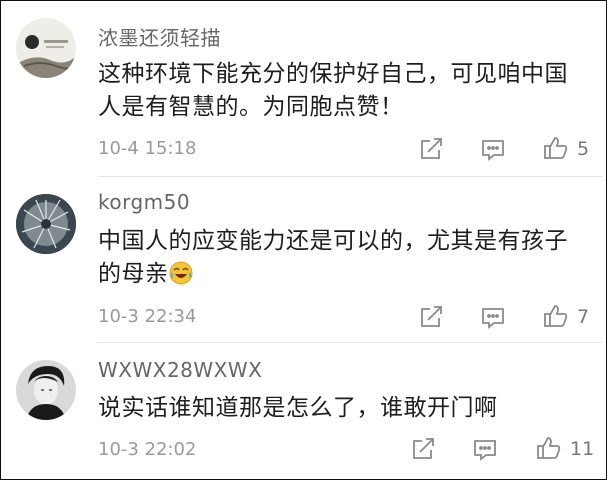 The height and width of the screenshot is (482, 609). Describe the element at coordinates (147, 449) in the screenshot. I see `timestamp: 10-3 22:02` at that location.